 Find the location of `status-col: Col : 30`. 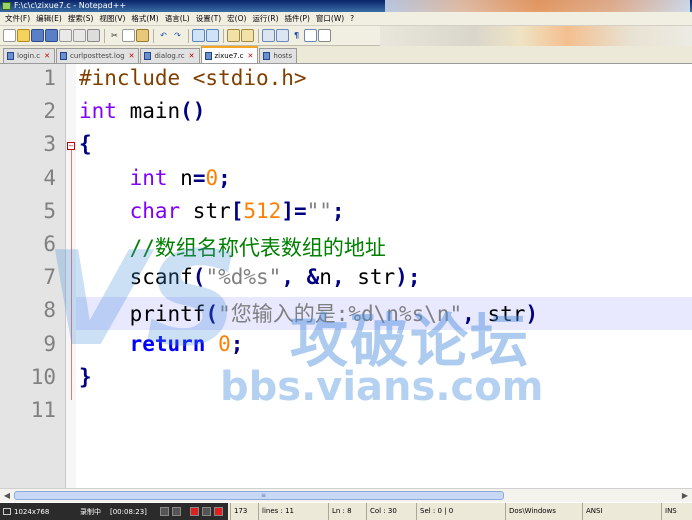

status-col: Col : 30 is located at coordinates (381, 511).